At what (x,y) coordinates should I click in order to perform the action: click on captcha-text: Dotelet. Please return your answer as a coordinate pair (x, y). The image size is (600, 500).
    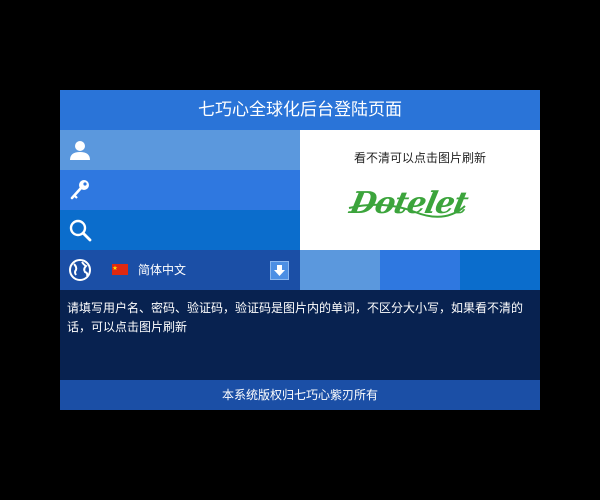
    Looking at the image, I should click on (408, 203).